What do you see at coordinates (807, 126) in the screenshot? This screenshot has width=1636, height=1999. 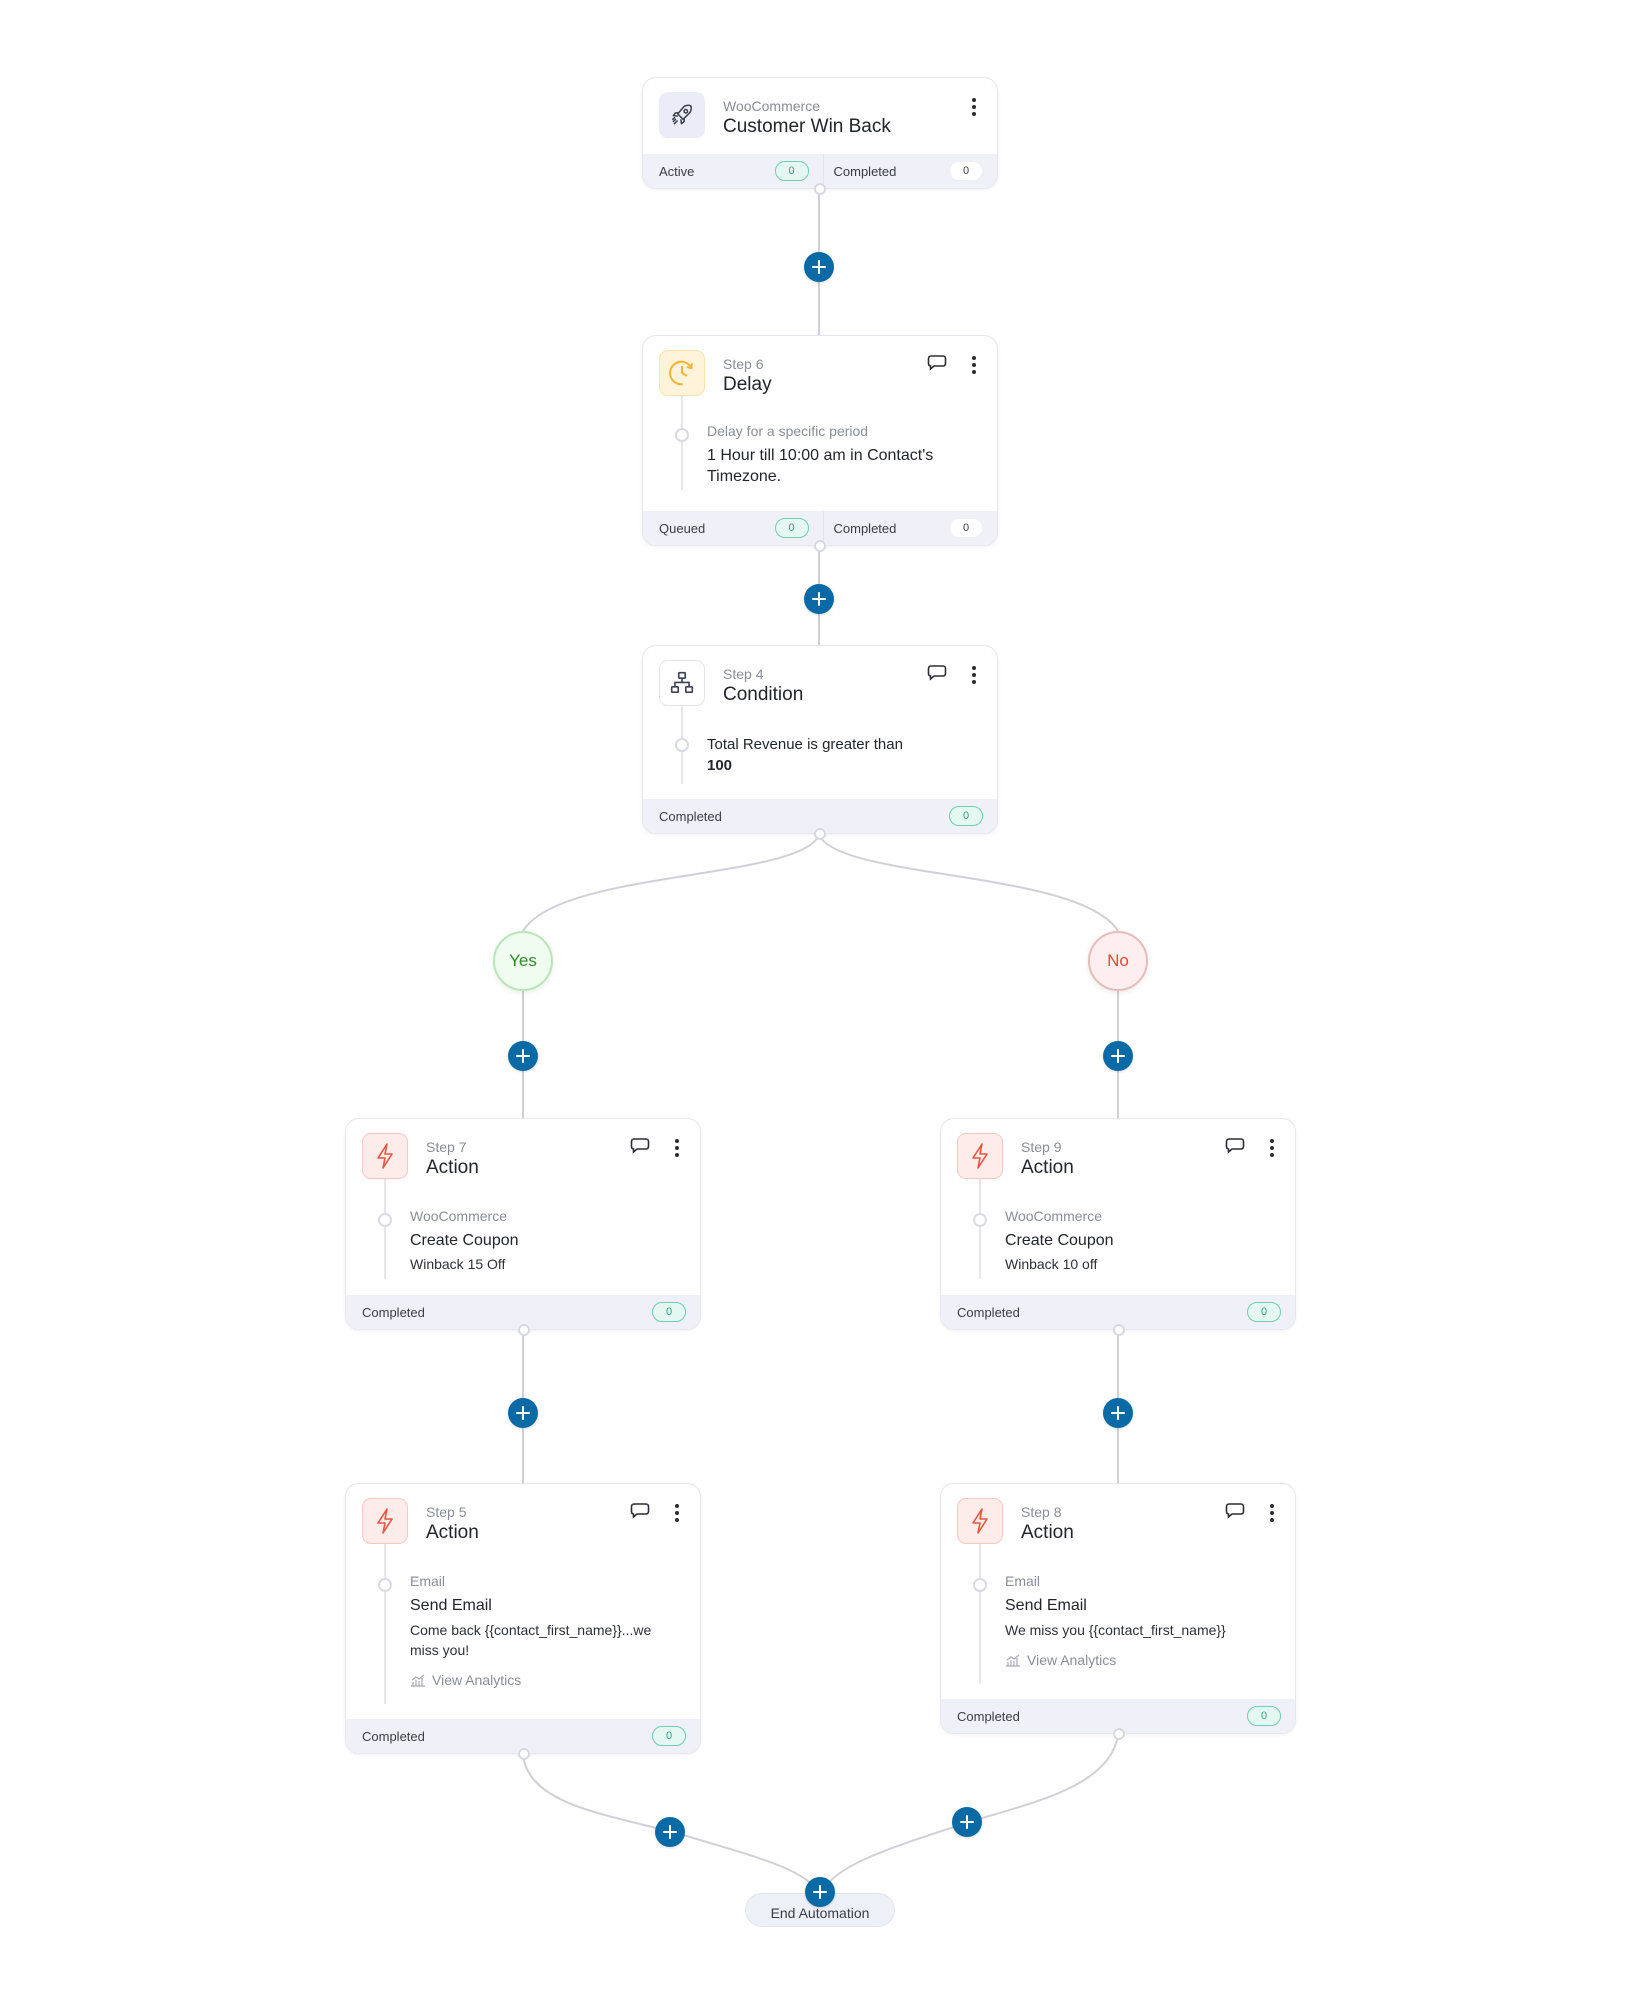 I see `trigger-title: Customer Win Back` at bounding box center [807, 126].